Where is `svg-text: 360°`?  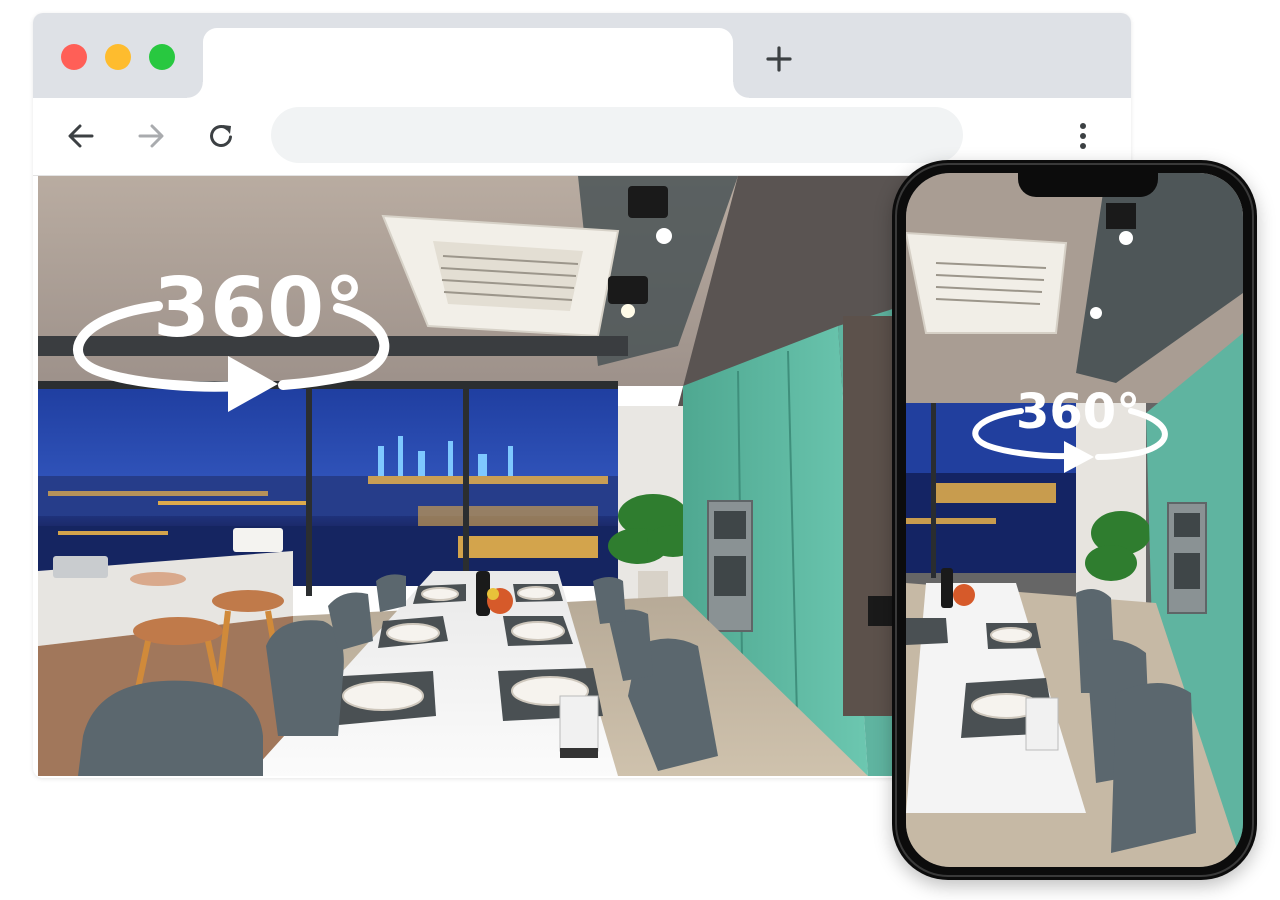
svg-text: 360° is located at coordinates (1078, 412).